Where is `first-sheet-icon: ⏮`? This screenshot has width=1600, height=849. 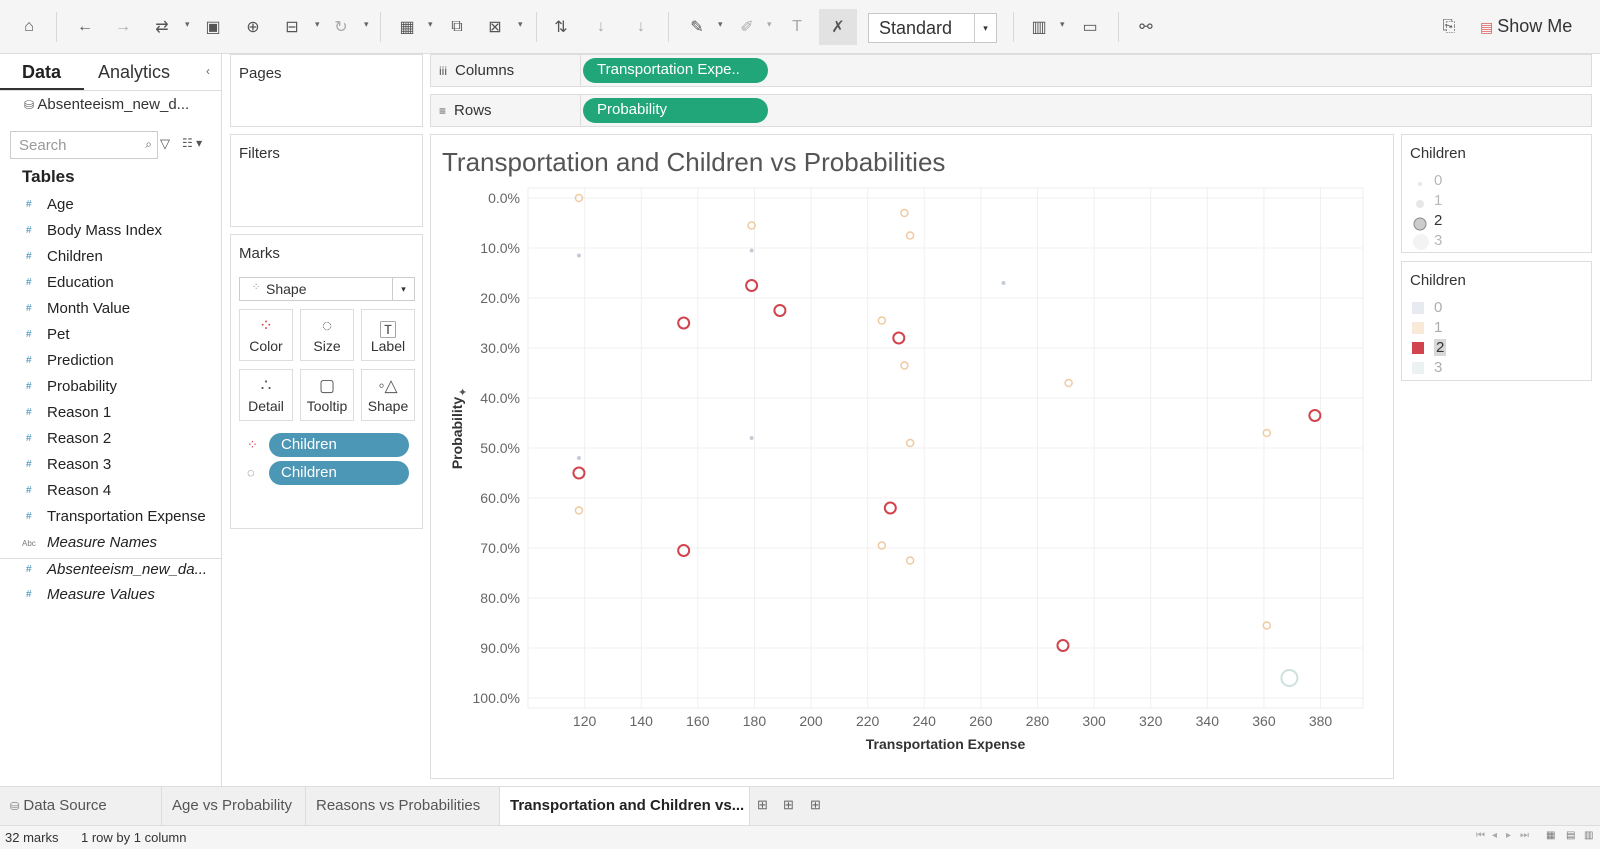 first-sheet-icon: ⏮ is located at coordinates (1480, 835).